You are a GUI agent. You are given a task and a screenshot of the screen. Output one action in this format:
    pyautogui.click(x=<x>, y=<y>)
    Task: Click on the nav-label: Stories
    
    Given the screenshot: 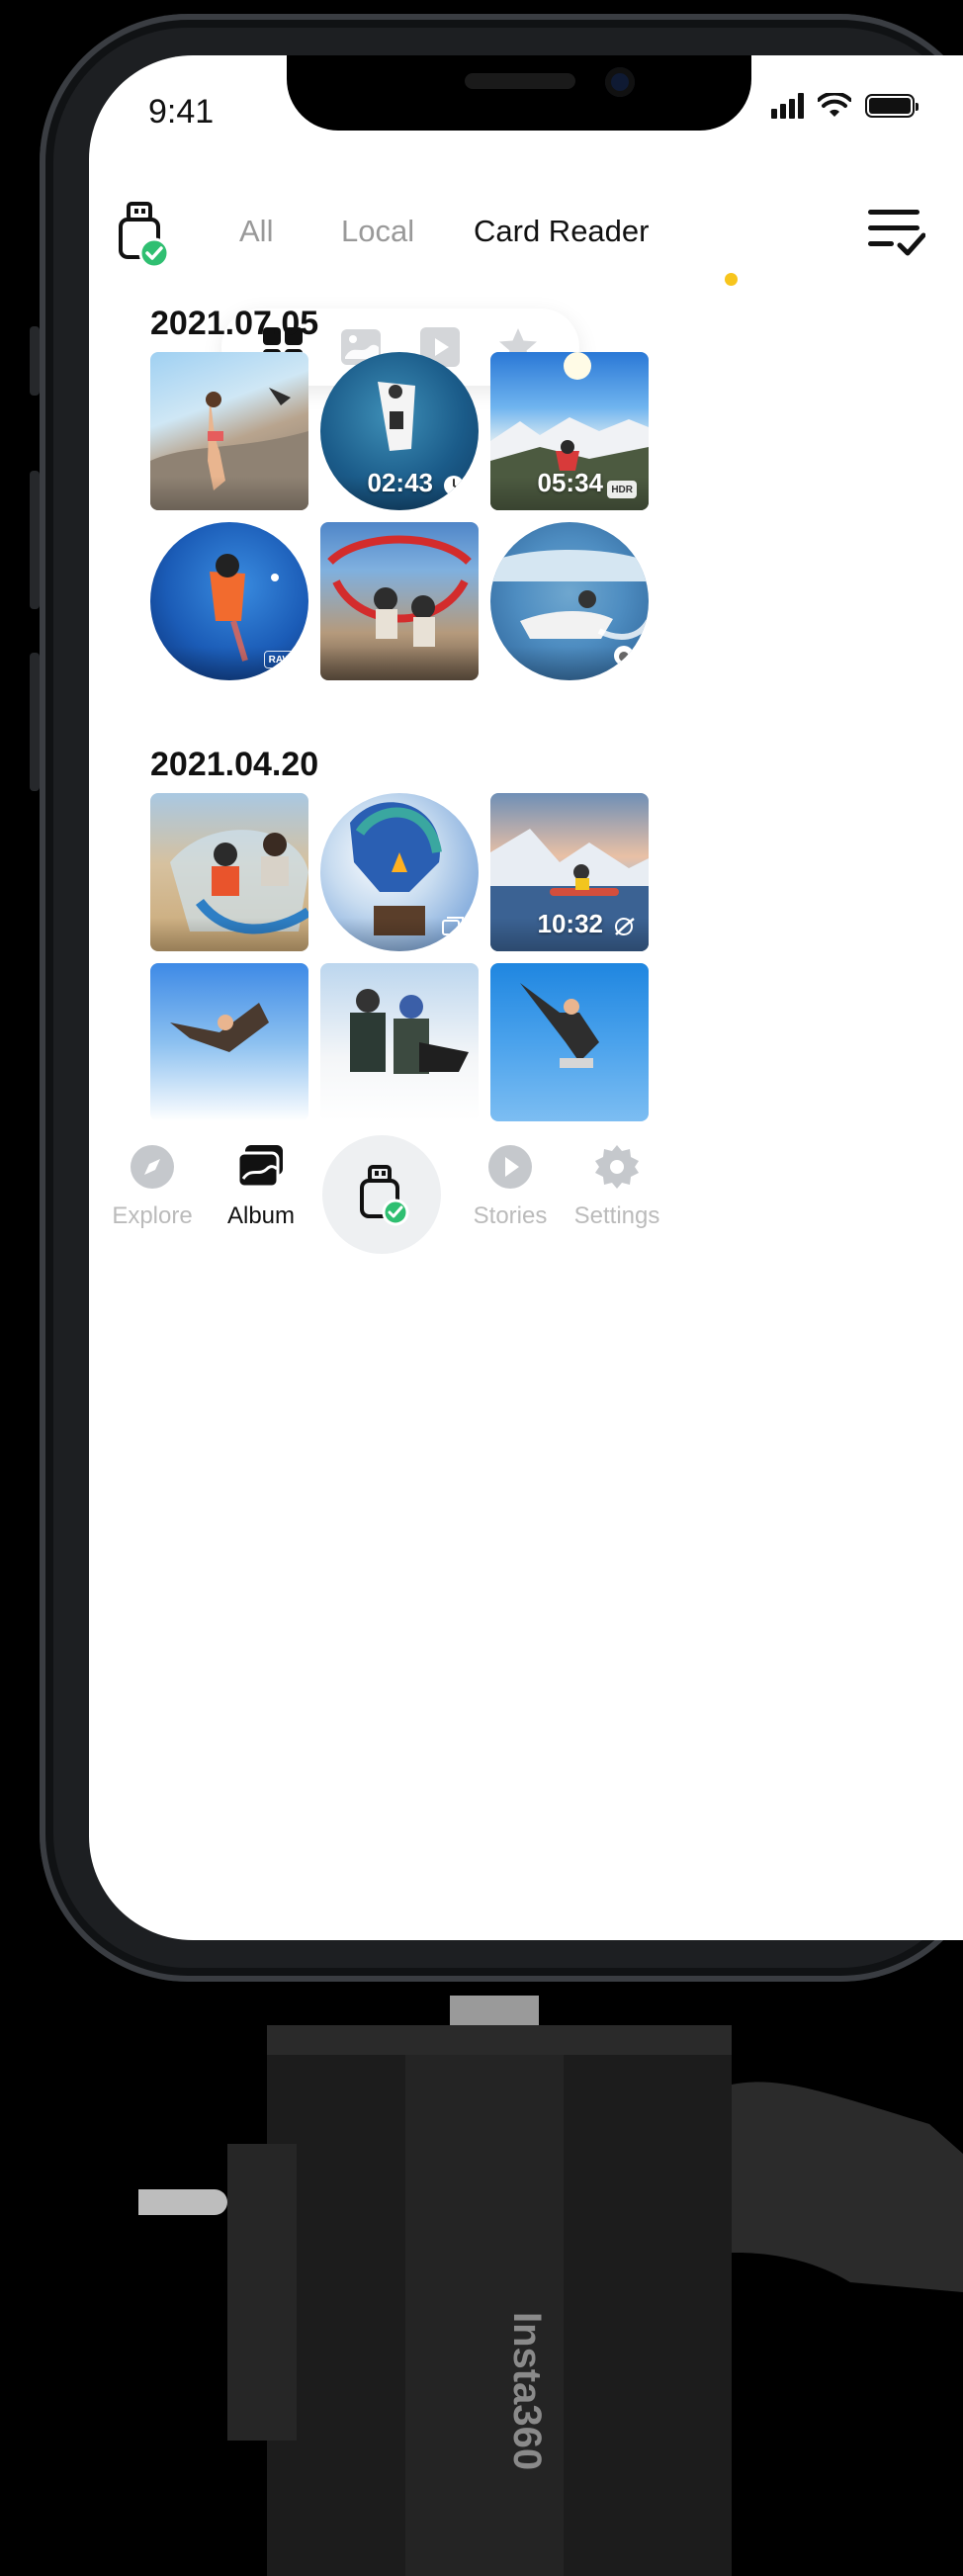 What is the action you would take?
    pyautogui.click(x=511, y=1215)
    